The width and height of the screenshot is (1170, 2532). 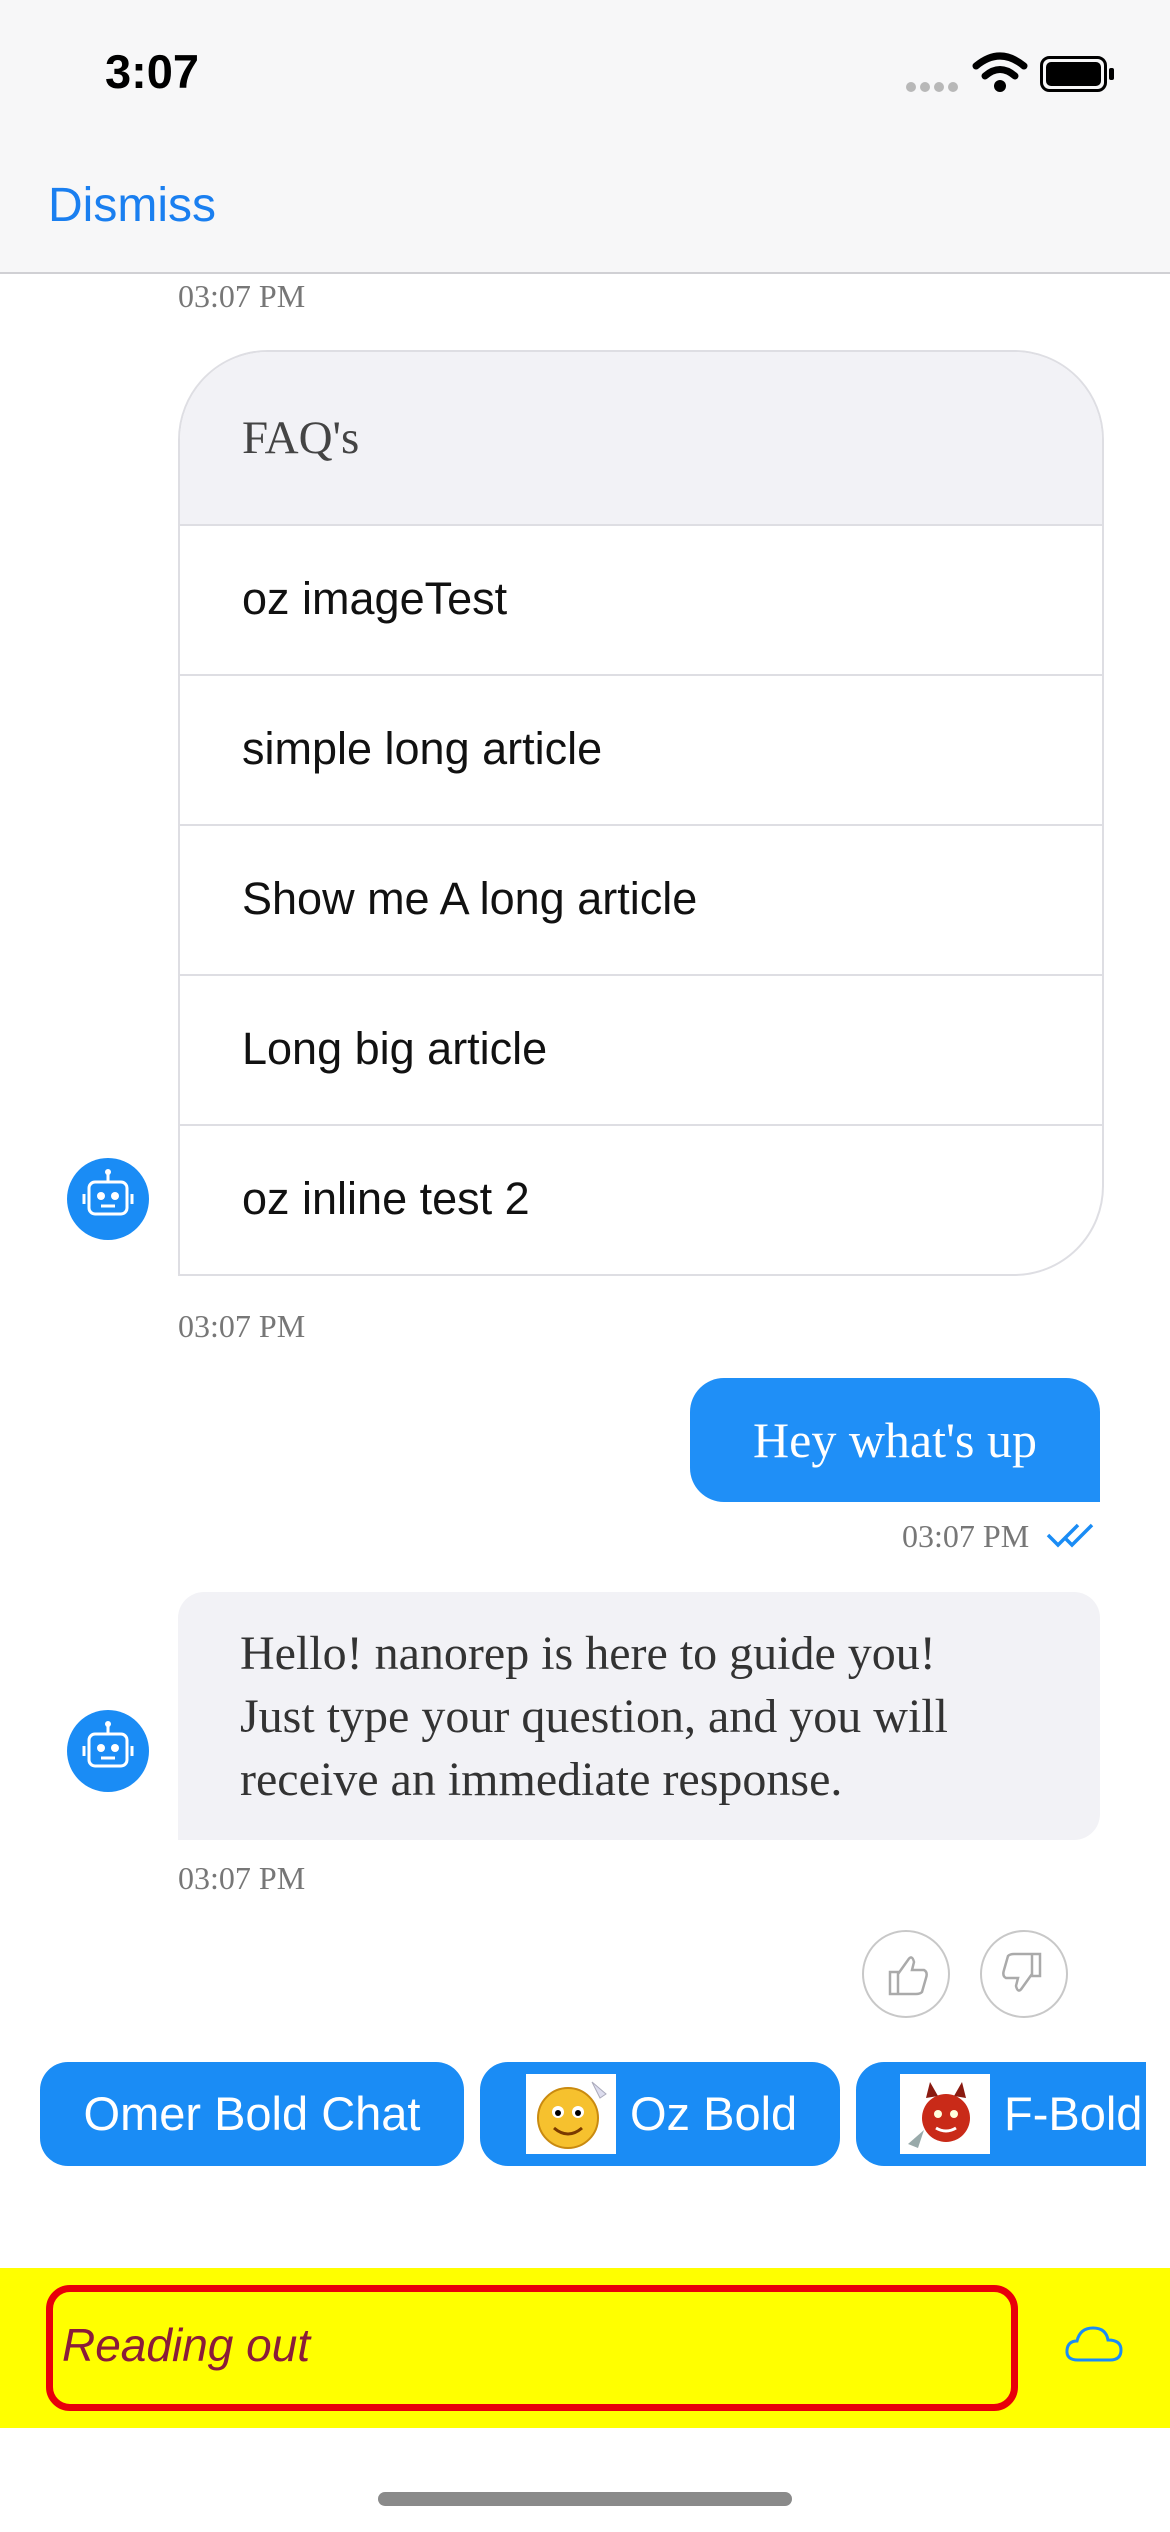 I want to click on user-message-bubble: Hey what's up, so click(x=895, y=1440).